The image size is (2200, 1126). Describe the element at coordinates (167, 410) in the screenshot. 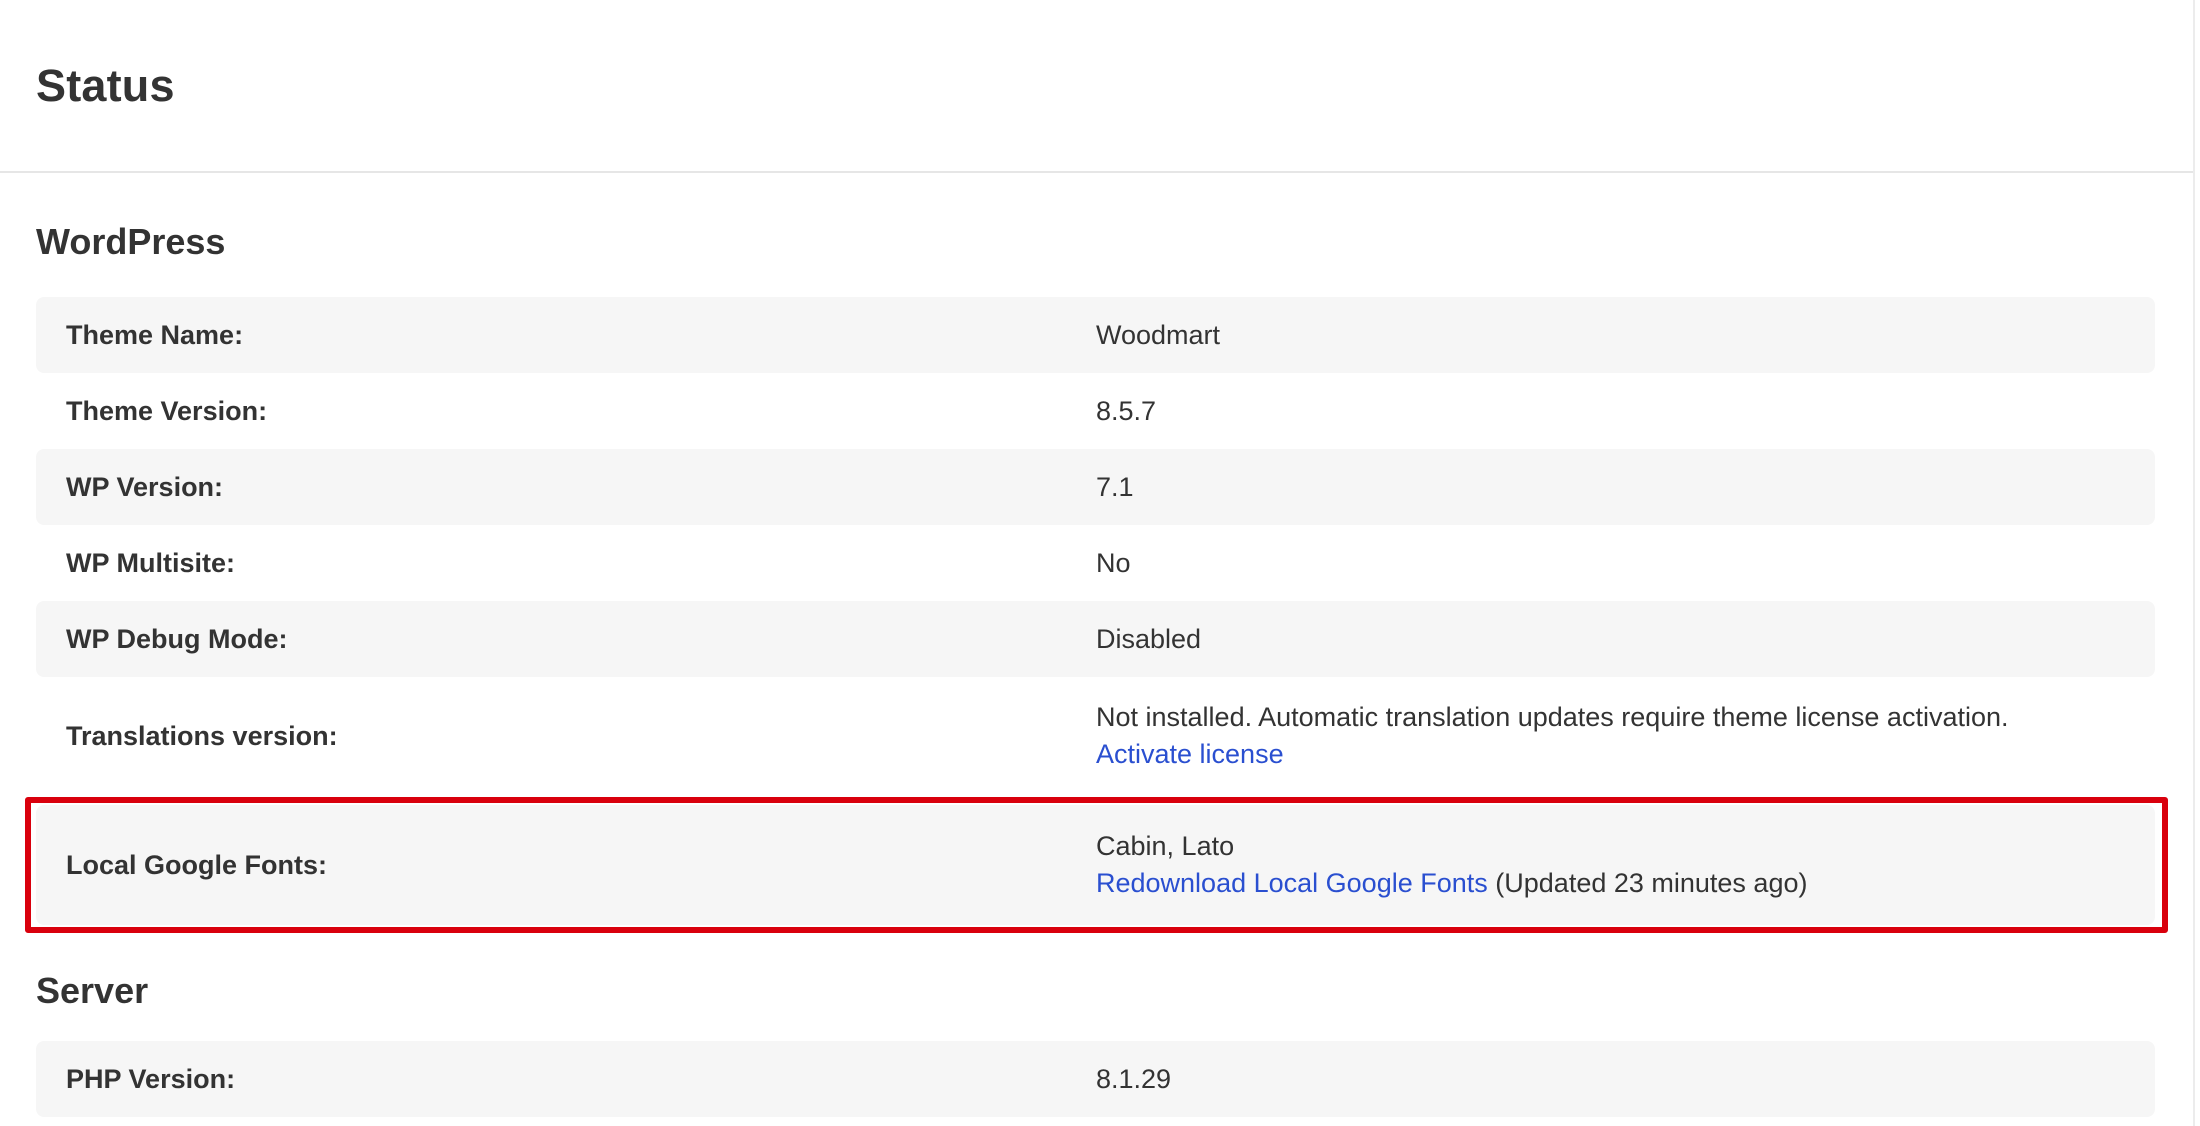

I see `theme-version-label: Theme Version:` at that location.